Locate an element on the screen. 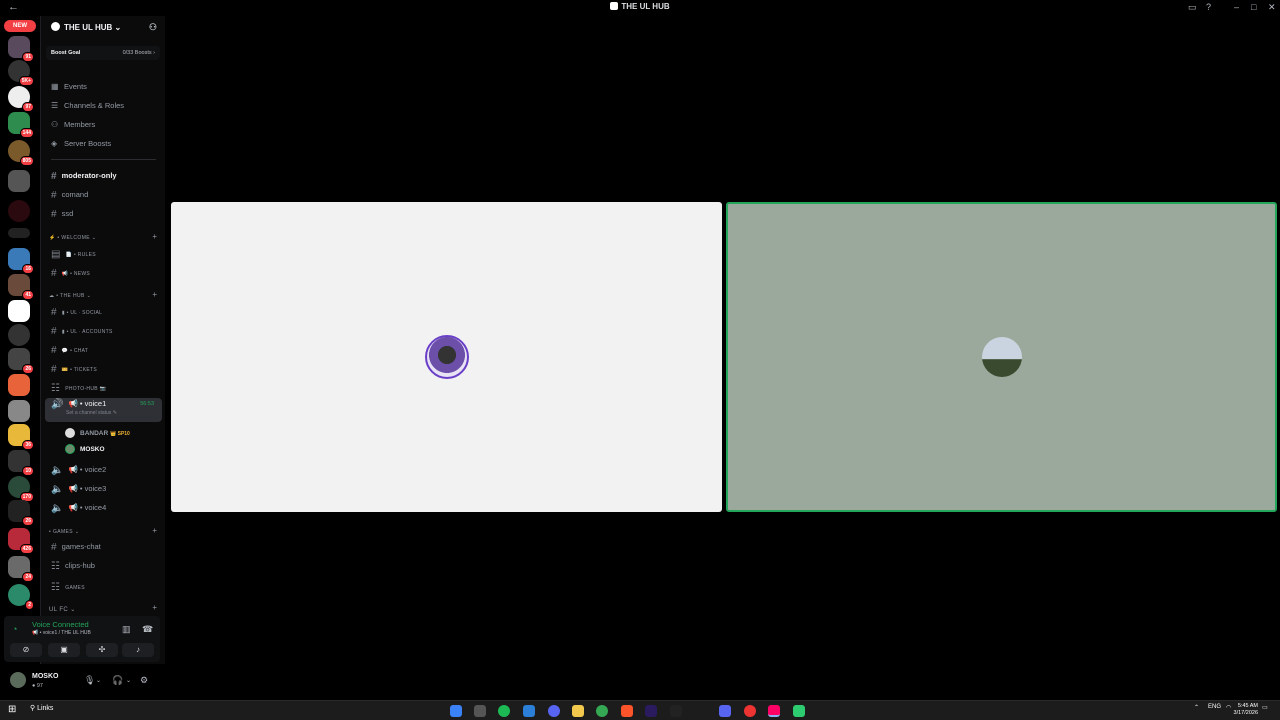 This screenshot has height=720, width=1280. nav-members: ⚇ Members is located at coordinates (73, 124).